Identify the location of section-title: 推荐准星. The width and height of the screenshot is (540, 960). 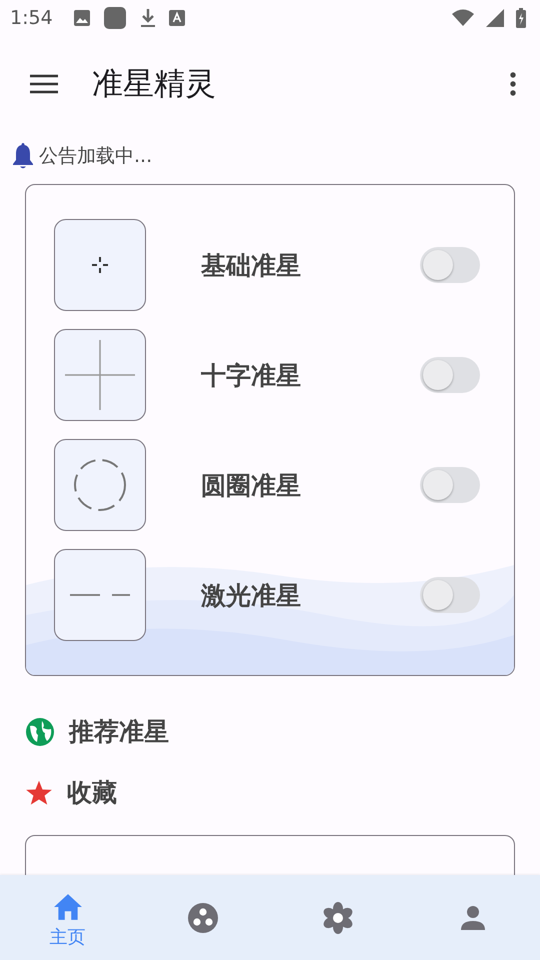
(119, 731).